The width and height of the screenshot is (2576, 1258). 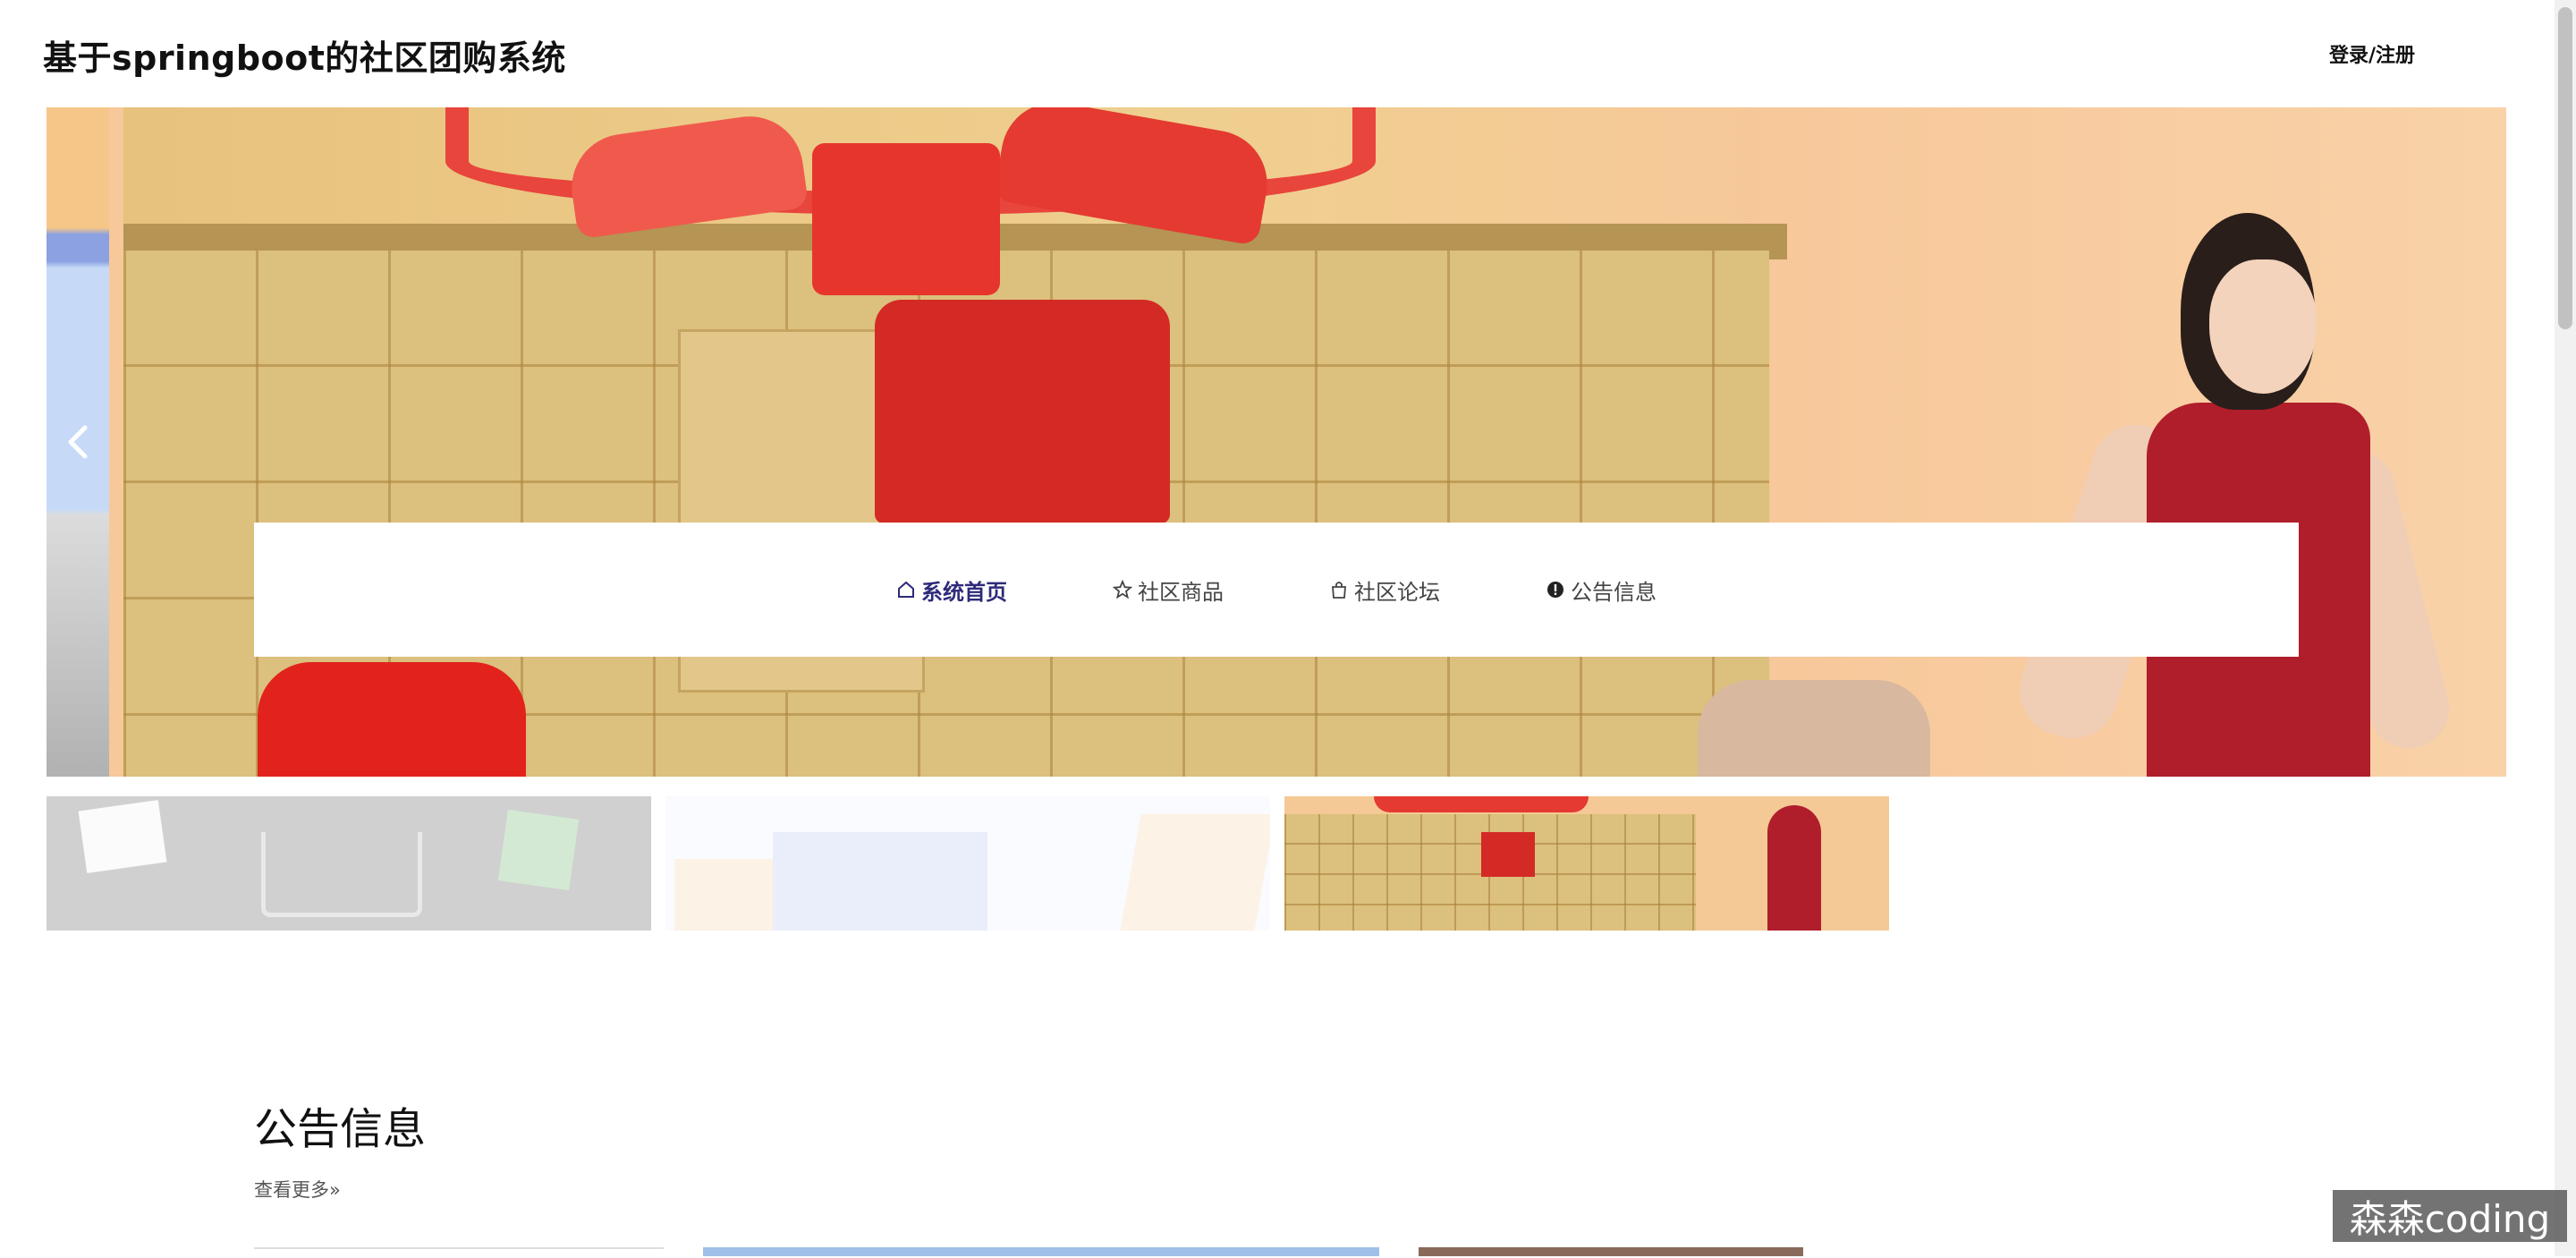 What do you see at coordinates (1555, 590) in the screenshot?
I see `info-icon` at bounding box center [1555, 590].